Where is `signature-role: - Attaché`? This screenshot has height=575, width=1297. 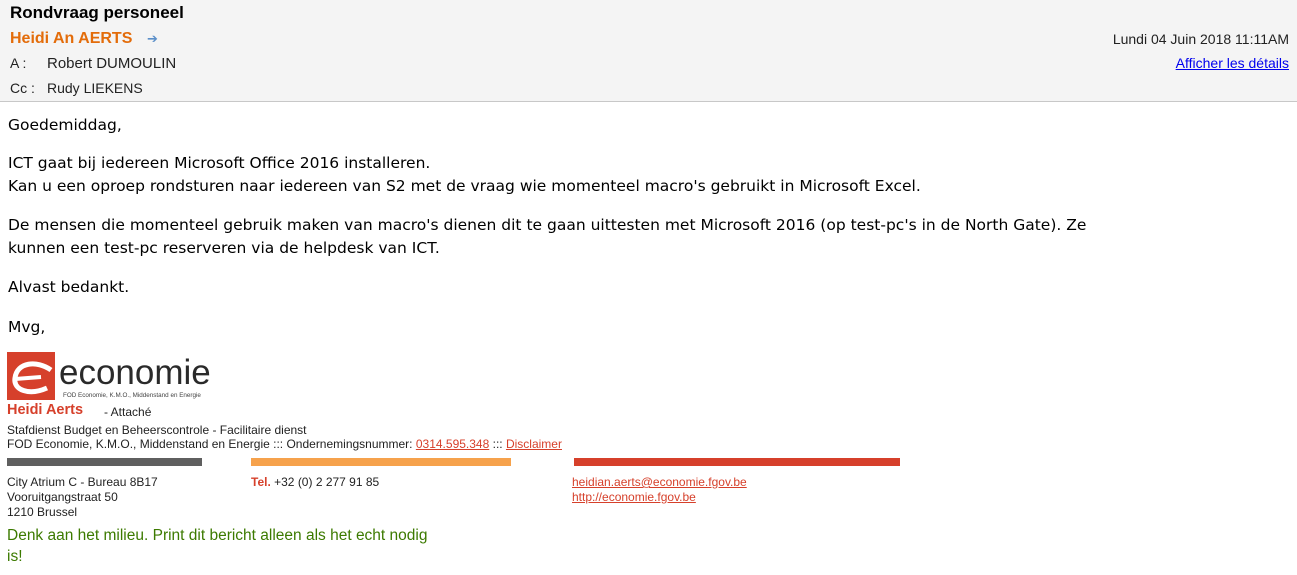 signature-role: - Attaché is located at coordinates (128, 412).